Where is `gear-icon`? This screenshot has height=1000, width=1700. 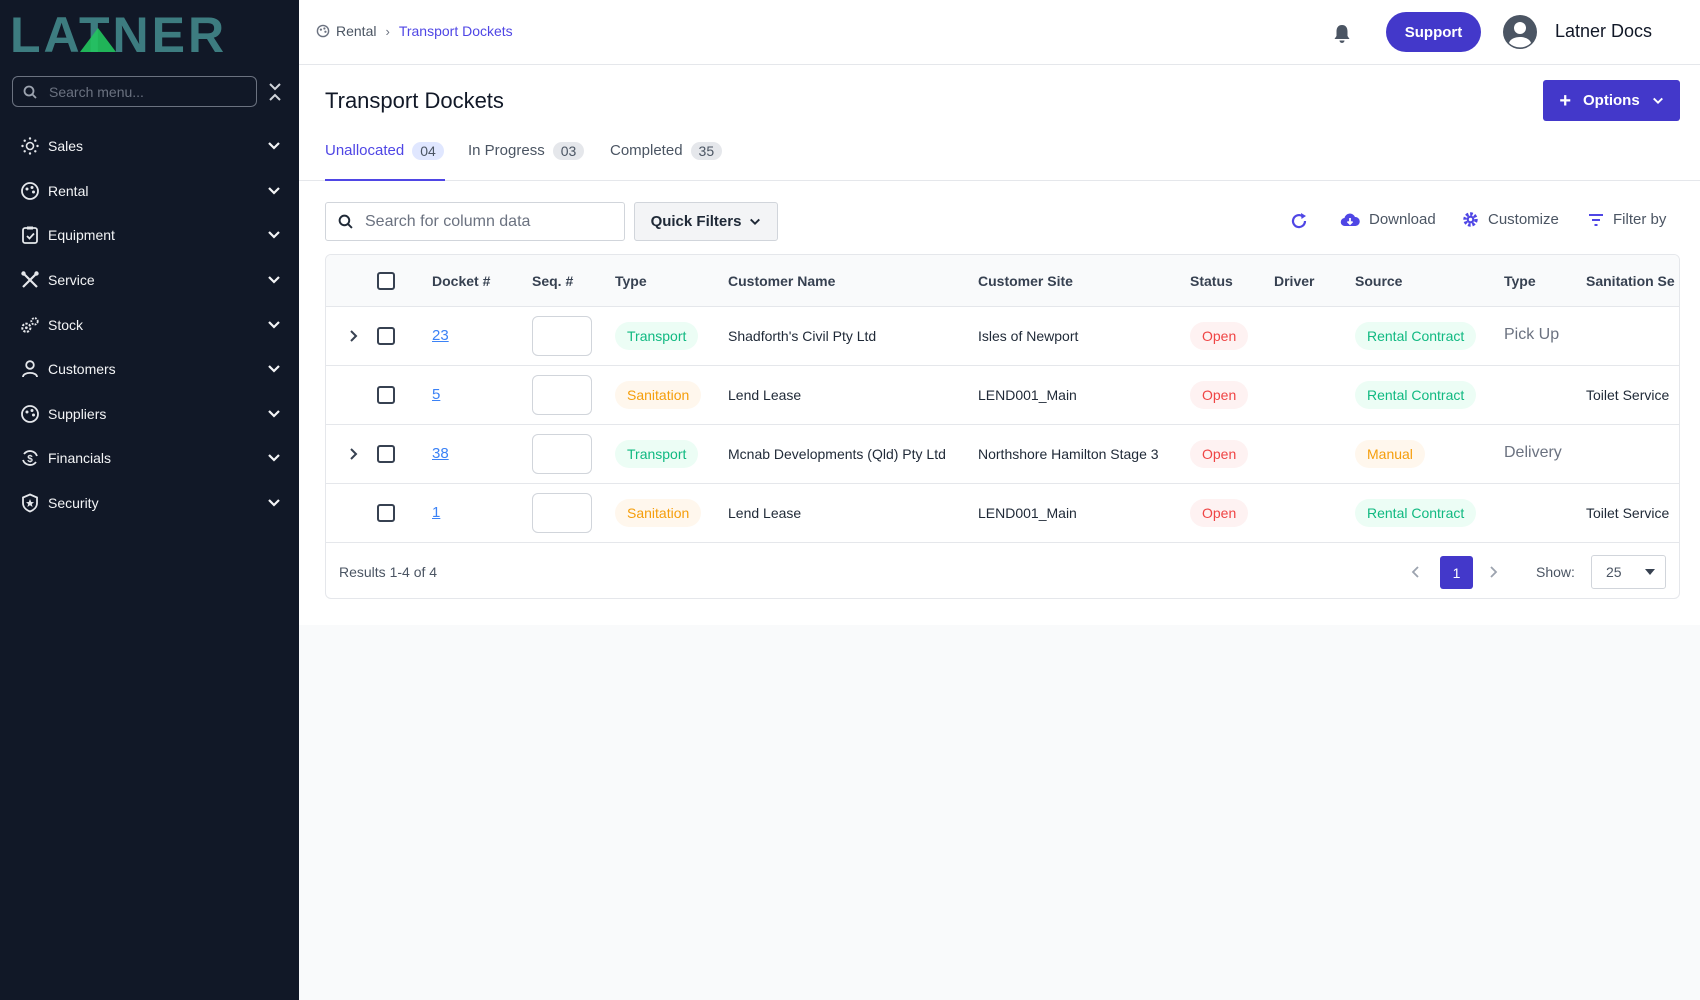
gear-icon is located at coordinates (1470, 219).